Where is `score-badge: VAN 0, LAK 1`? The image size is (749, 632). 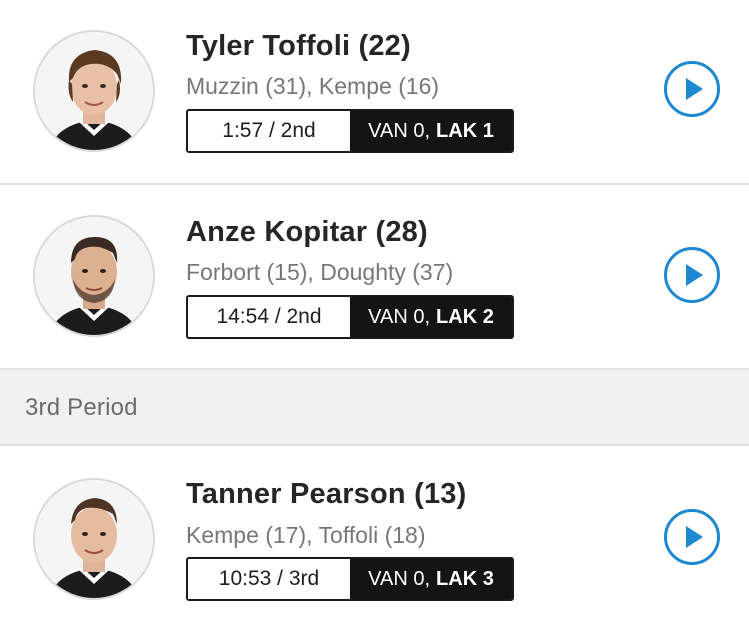 score-badge: VAN 0, LAK 1 is located at coordinates (431, 131).